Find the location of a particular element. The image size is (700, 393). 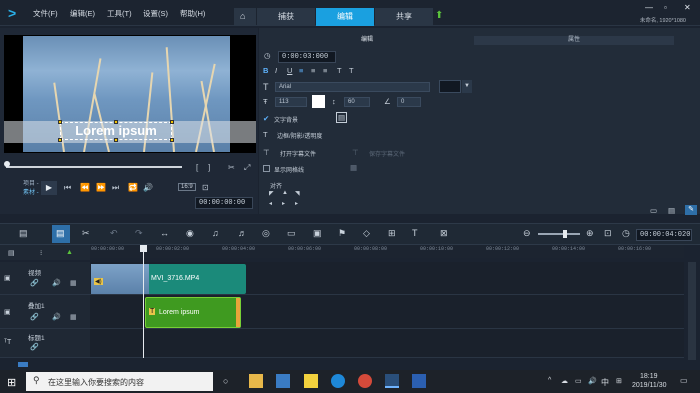

align-right-icon: ▸ is located at coordinates (296, 203).